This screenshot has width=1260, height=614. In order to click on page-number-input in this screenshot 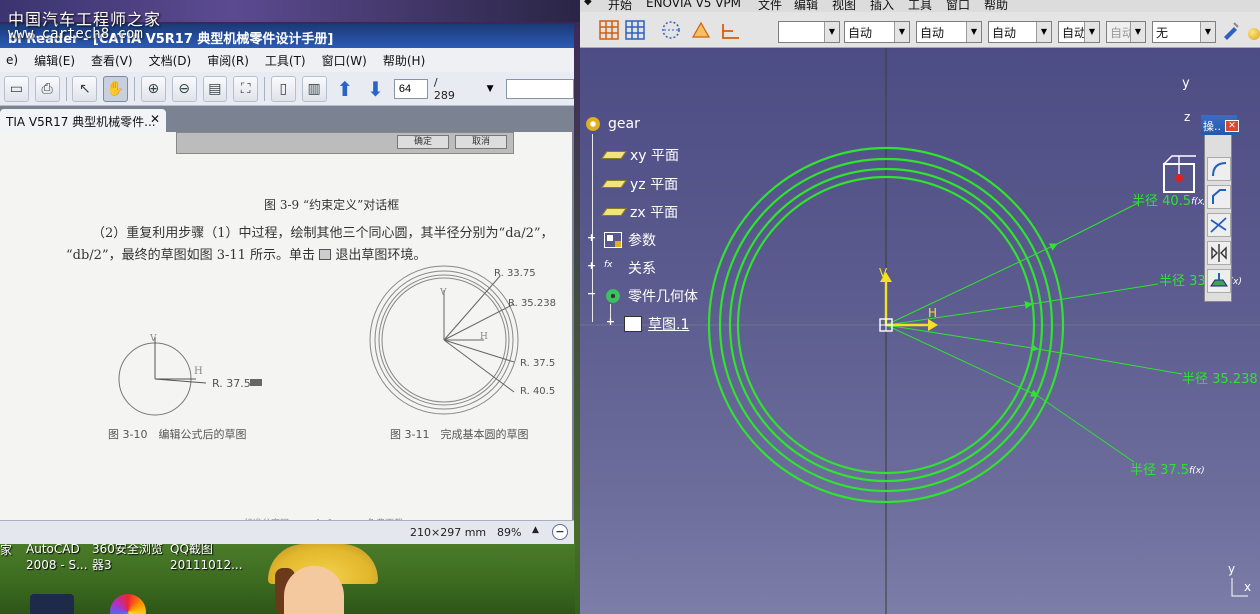, I will do `click(410, 88)`.